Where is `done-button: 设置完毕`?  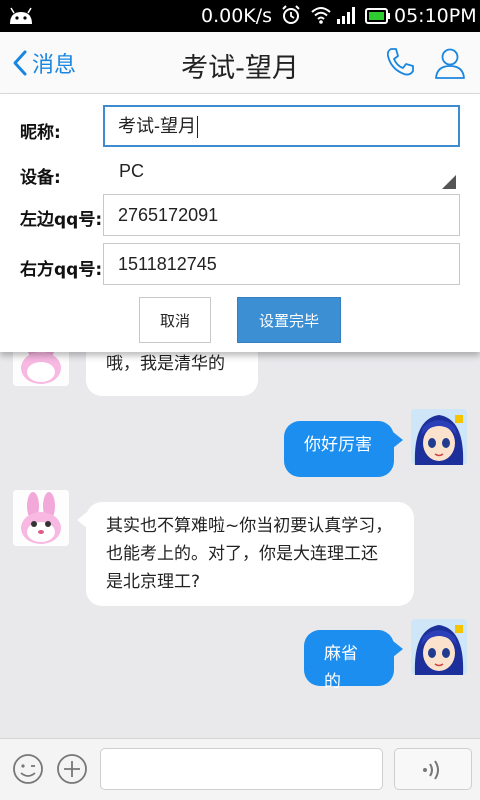
done-button: 设置完毕 is located at coordinates (289, 320).